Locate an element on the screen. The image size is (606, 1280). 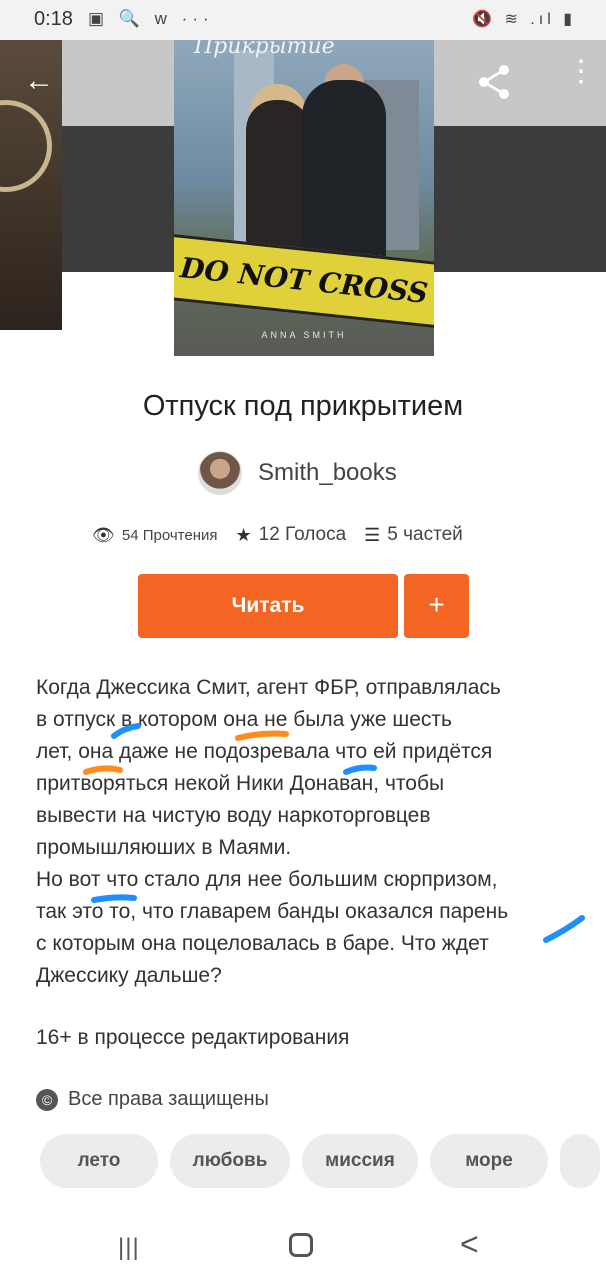
tag-chip: любовь is located at coordinates (230, 1161).